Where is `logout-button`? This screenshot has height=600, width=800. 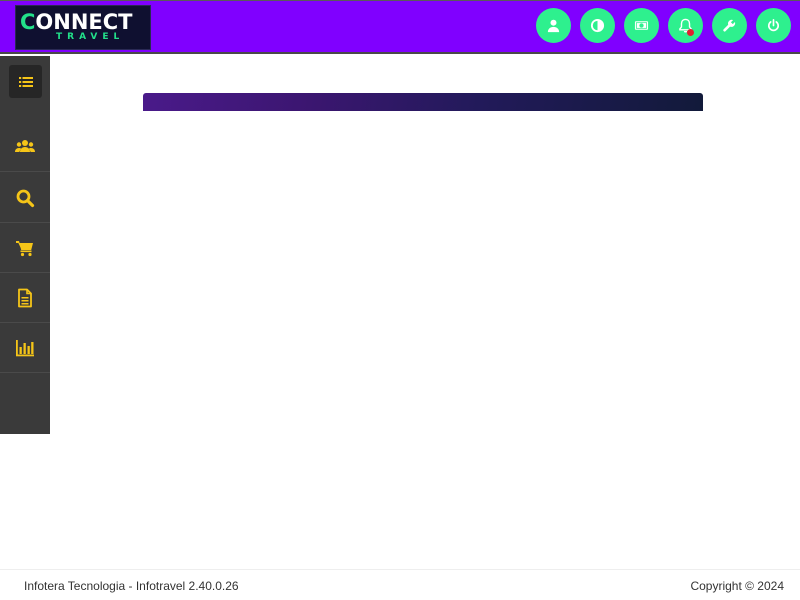 logout-button is located at coordinates (773, 25).